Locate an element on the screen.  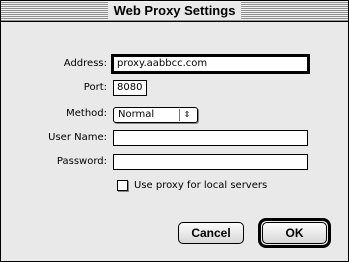
password-label: Password: is located at coordinates (81, 161).